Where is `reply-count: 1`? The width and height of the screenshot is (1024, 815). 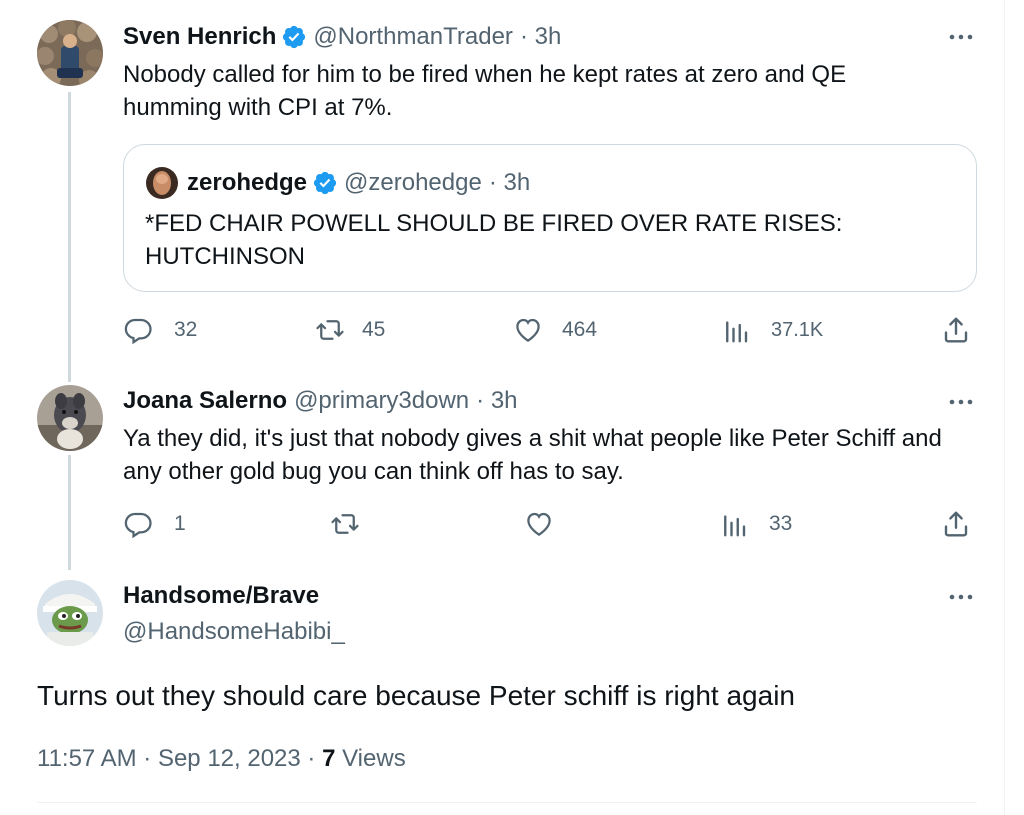
reply-count: 1 is located at coordinates (180, 523).